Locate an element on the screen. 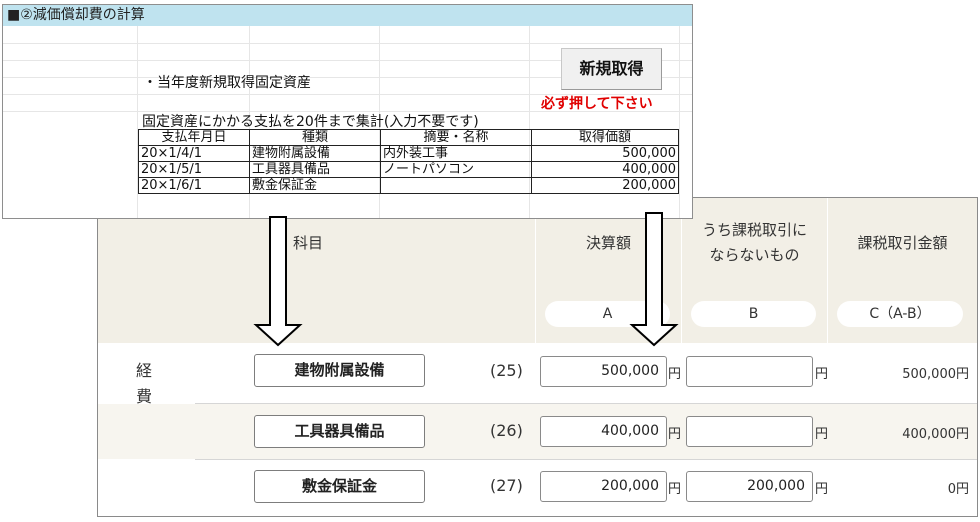  table-row: 20×1/6/1 敷金保証金 200,000 is located at coordinates (408, 185).